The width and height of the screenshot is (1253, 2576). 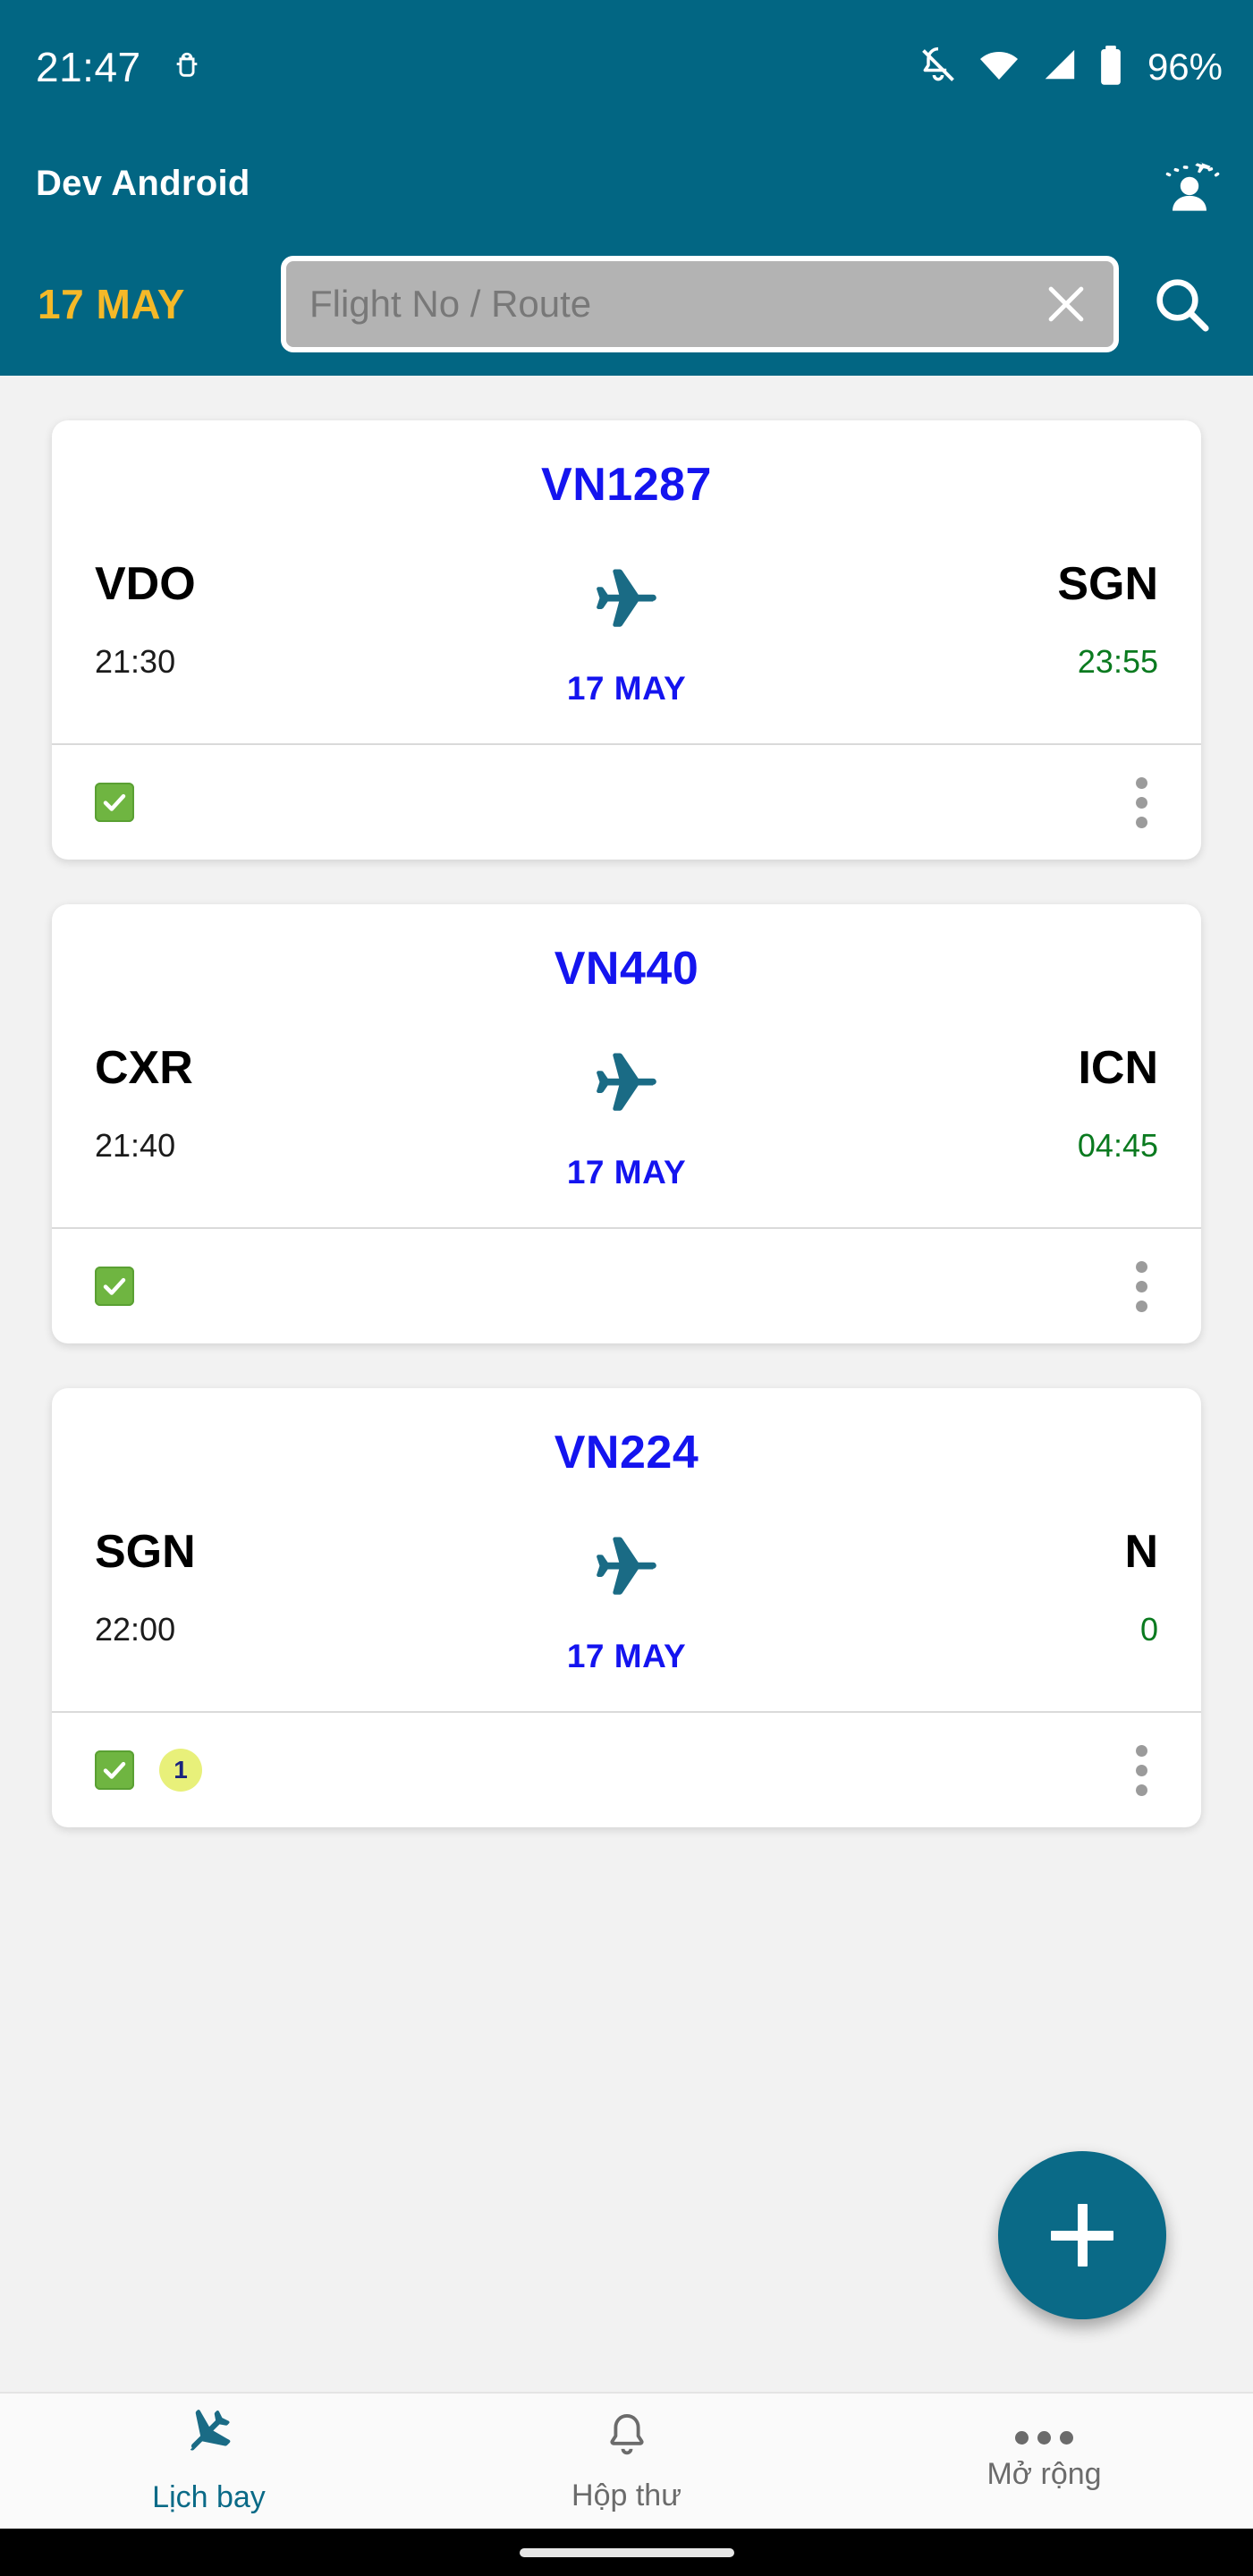 What do you see at coordinates (148, 1770) in the screenshot?
I see `footer-status-group: 1` at bounding box center [148, 1770].